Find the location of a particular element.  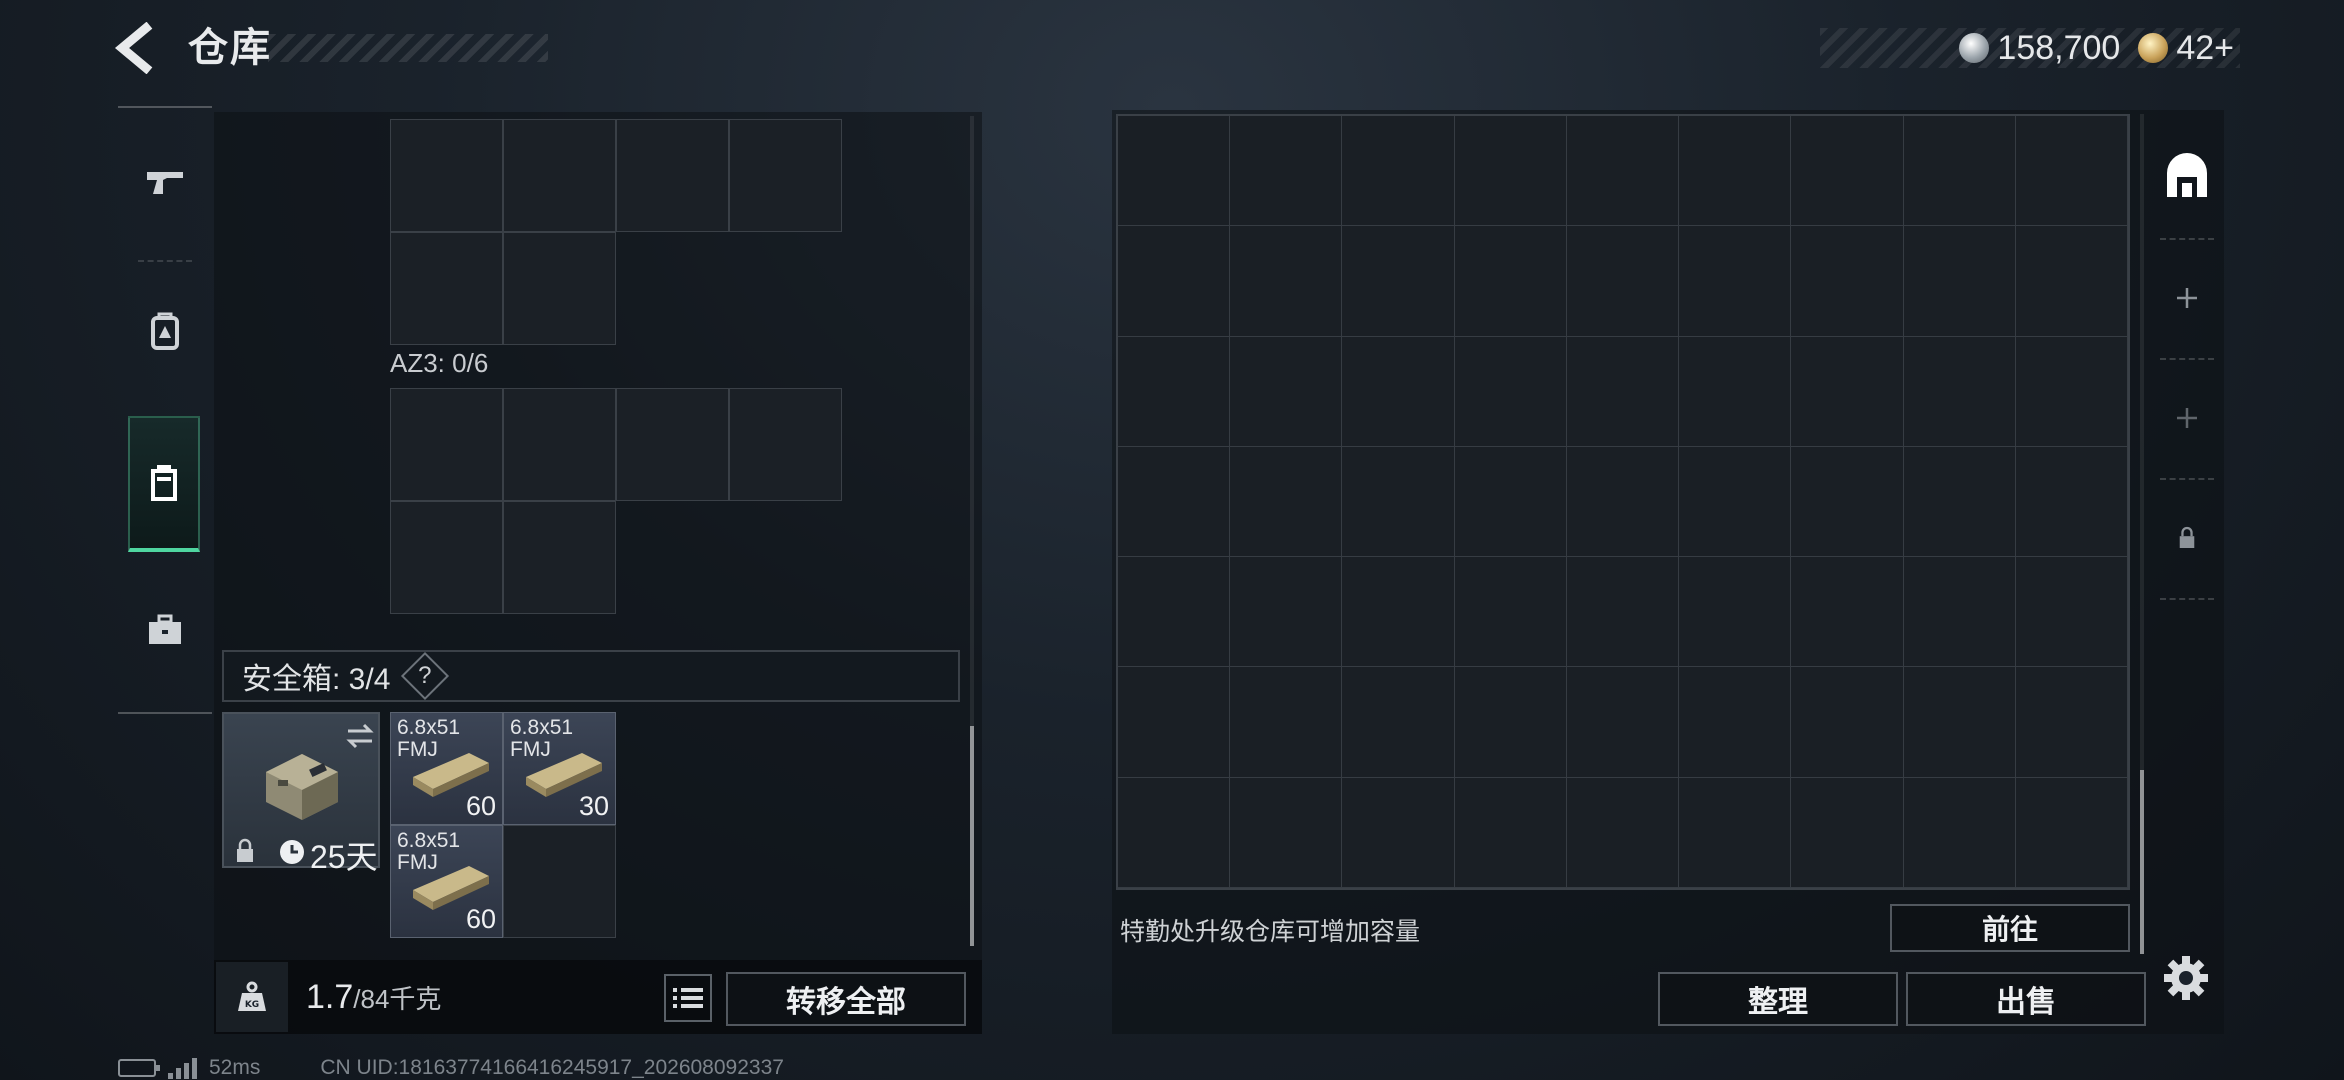

tab-storage-main is located at coordinates (2187, 176).